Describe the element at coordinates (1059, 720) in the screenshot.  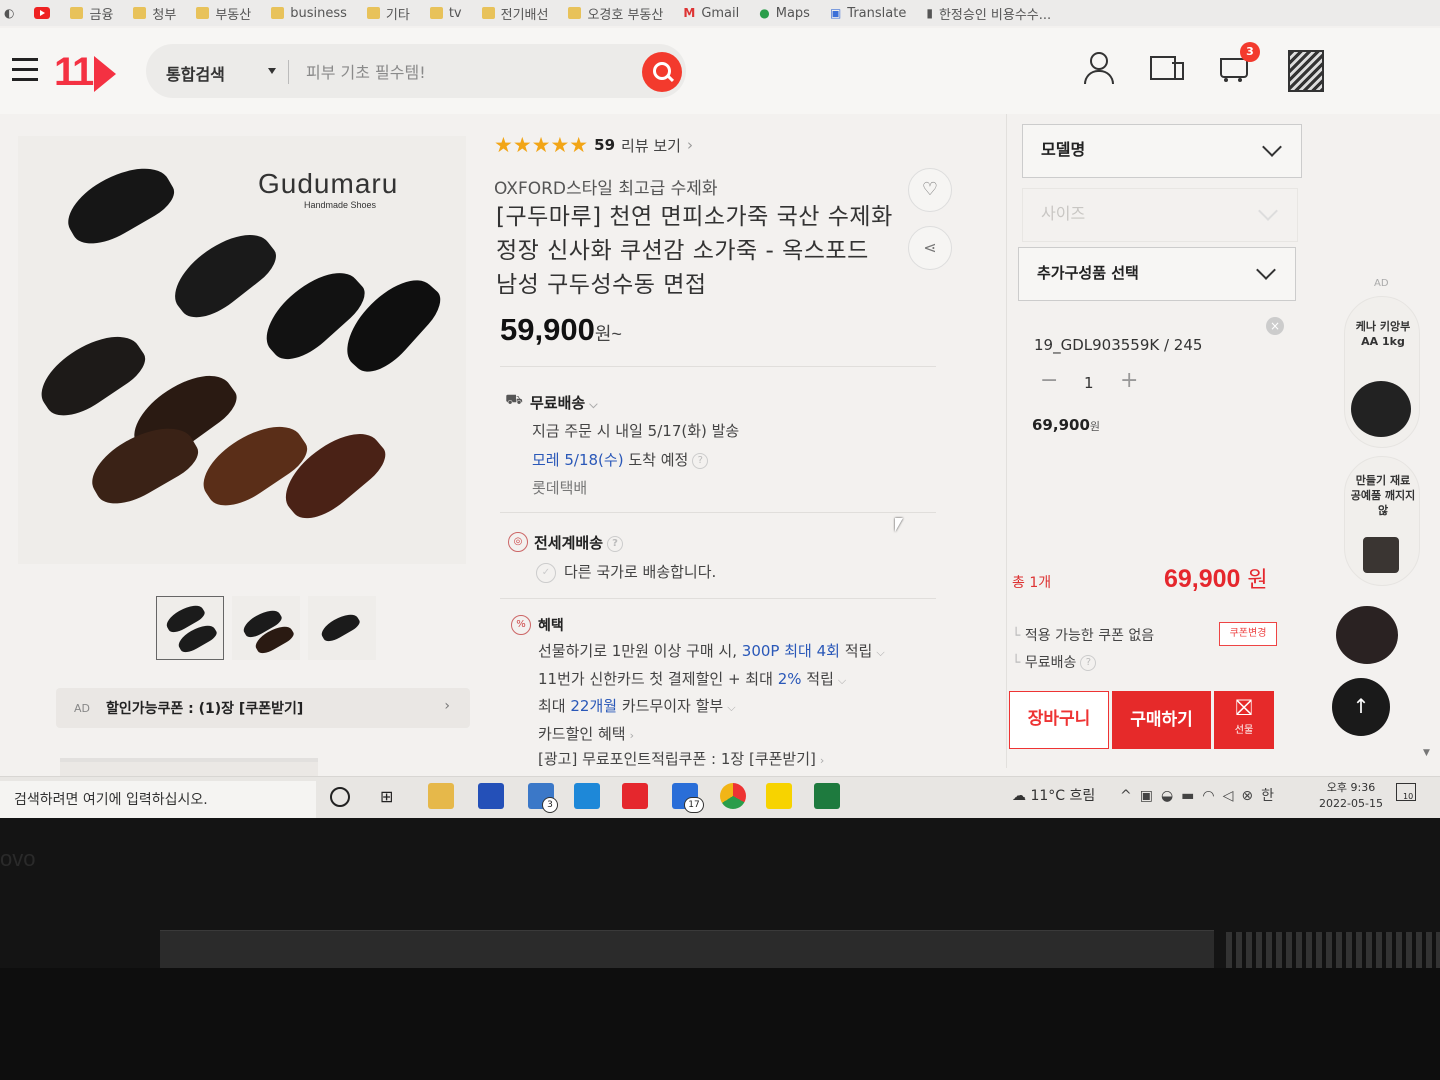
I see `add-to-cart-button: 장바구니` at that location.